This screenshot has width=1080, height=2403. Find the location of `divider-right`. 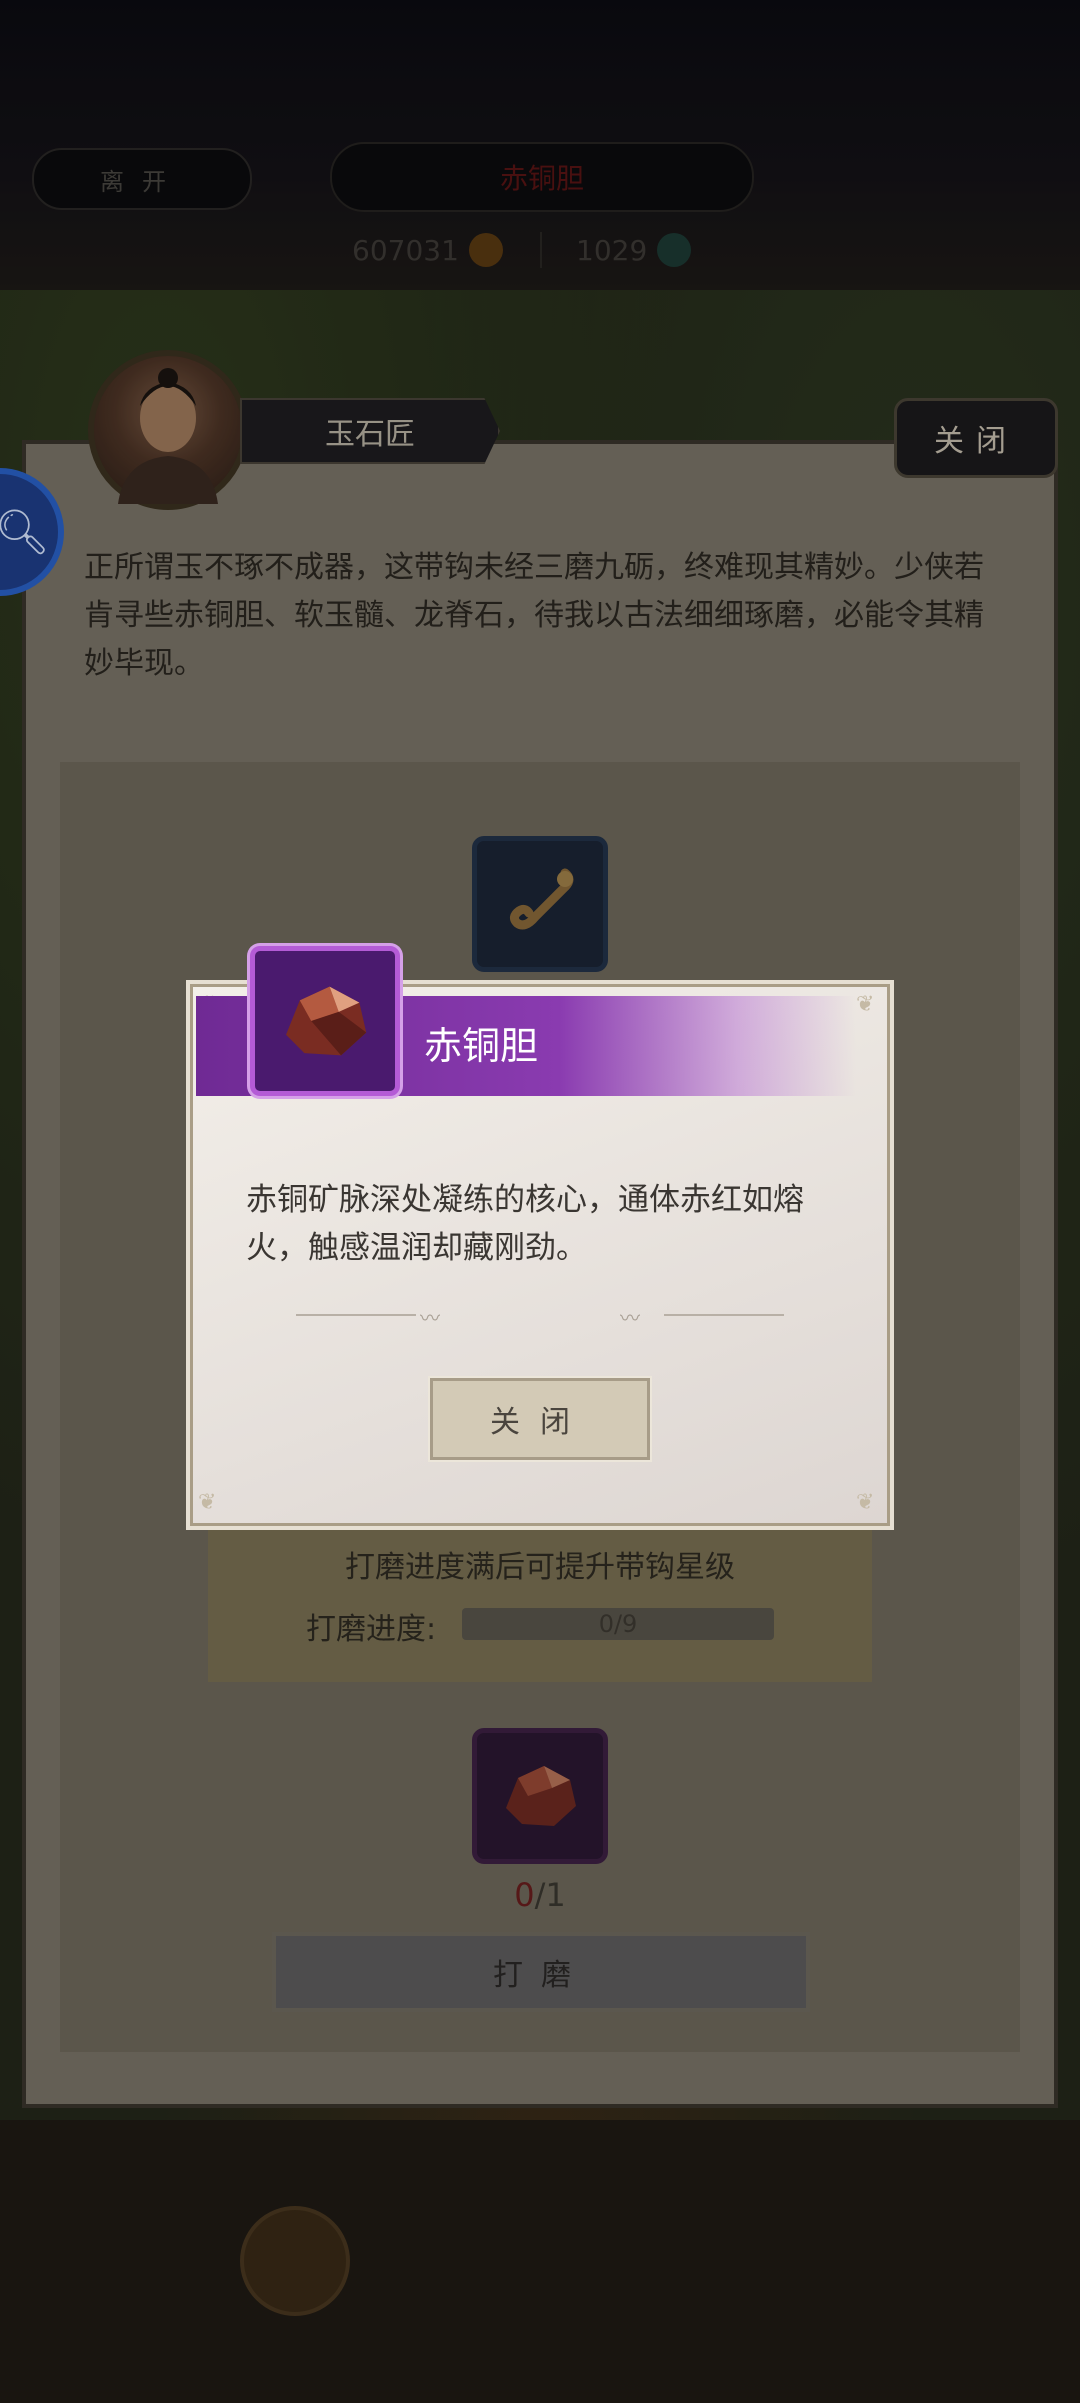

divider-right is located at coordinates (724, 1315).